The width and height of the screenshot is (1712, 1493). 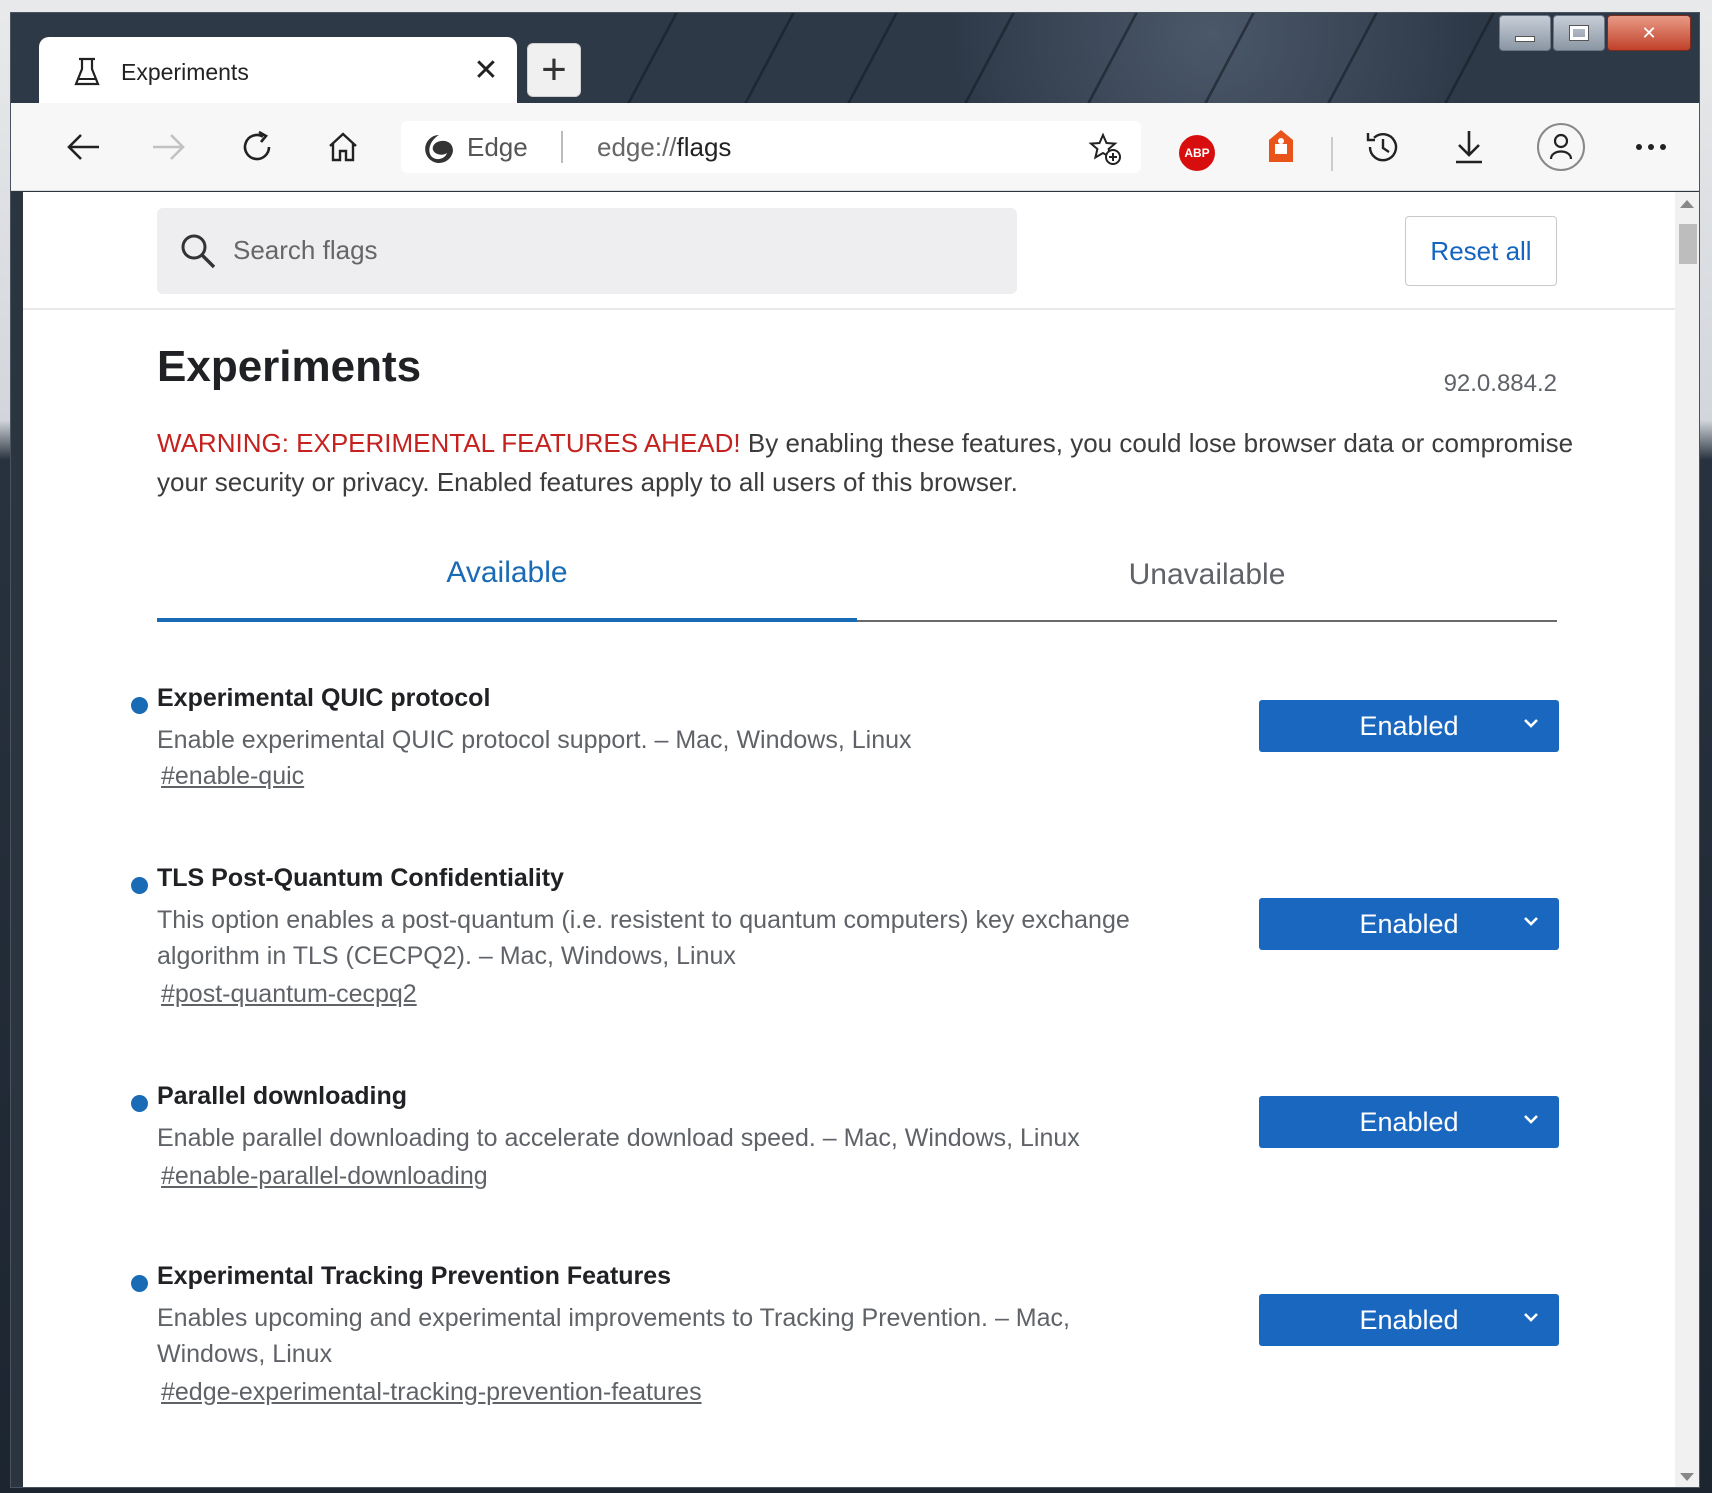 What do you see at coordinates (637, 147) in the screenshot?
I see `url-scheme: edge://` at bounding box center [637, 147].